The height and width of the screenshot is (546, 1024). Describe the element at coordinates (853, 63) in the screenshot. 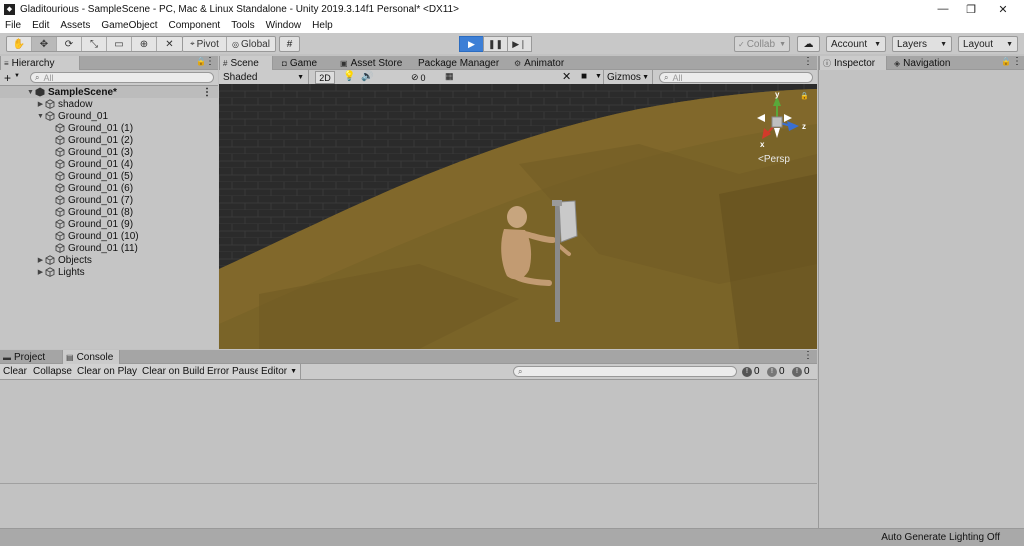

I see `tab-inspector: ⓘ Inspector` at that location.